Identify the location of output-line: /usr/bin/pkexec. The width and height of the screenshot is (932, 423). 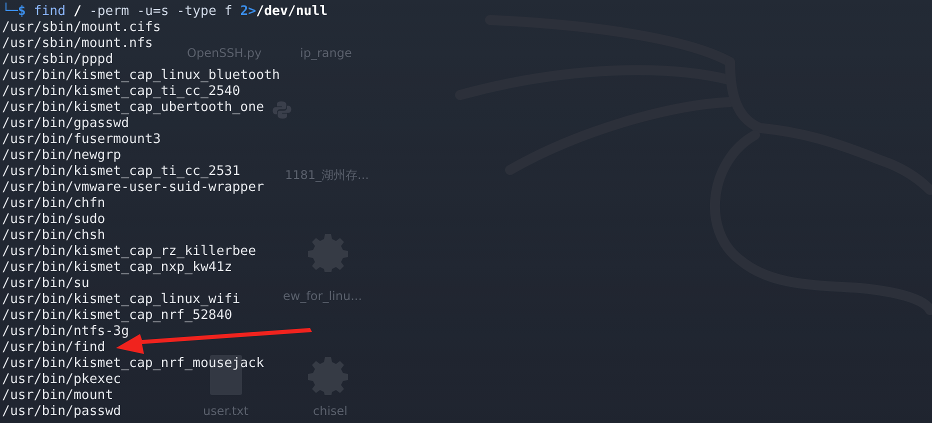
(62, 380).